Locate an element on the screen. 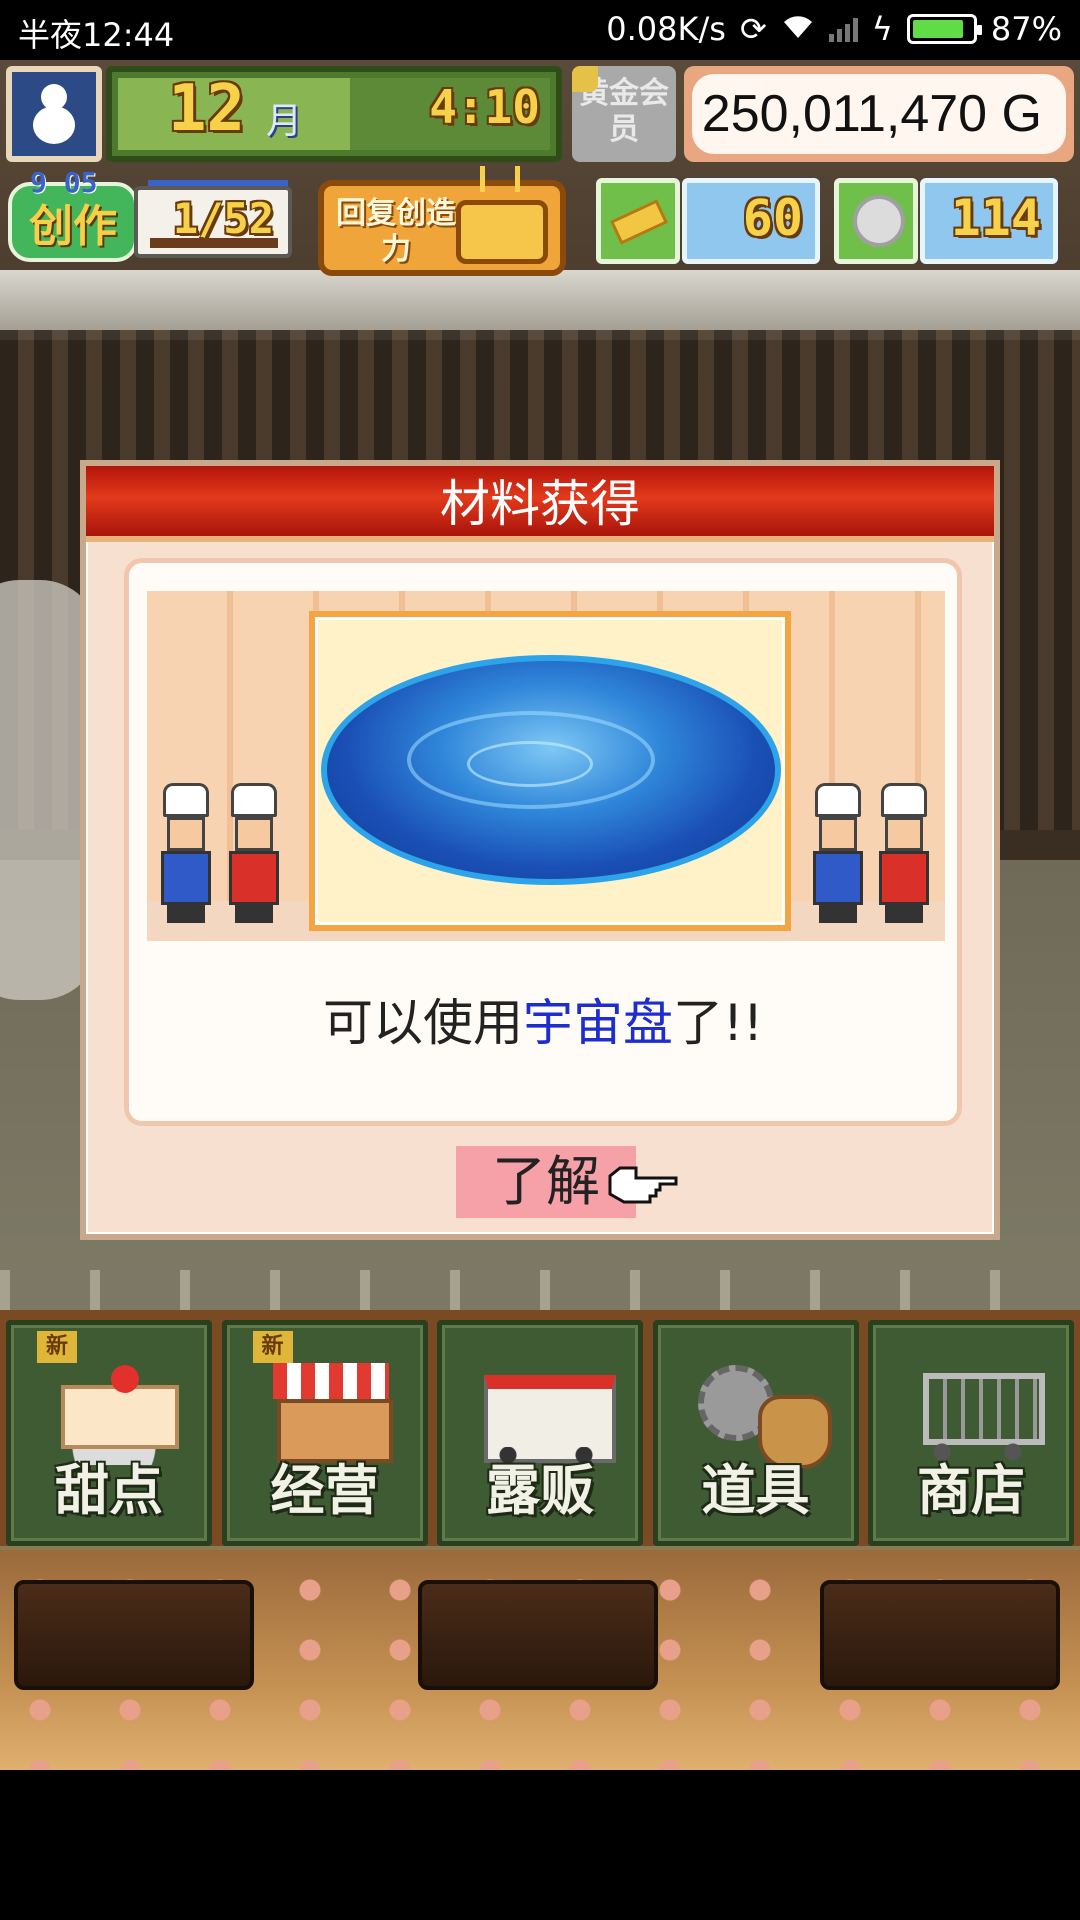  money-amount: 250,011,470 G is located at coordinates (879, 114).